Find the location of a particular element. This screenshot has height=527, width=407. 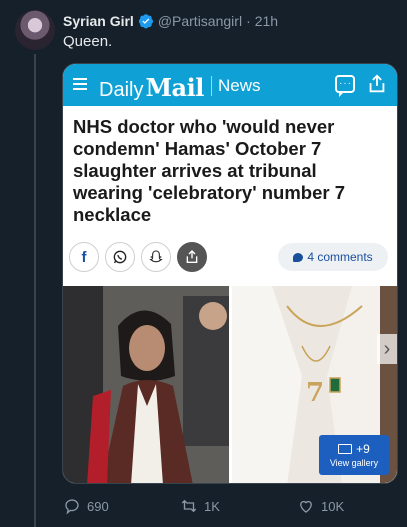

avatar is located at coordinates (35, 30).